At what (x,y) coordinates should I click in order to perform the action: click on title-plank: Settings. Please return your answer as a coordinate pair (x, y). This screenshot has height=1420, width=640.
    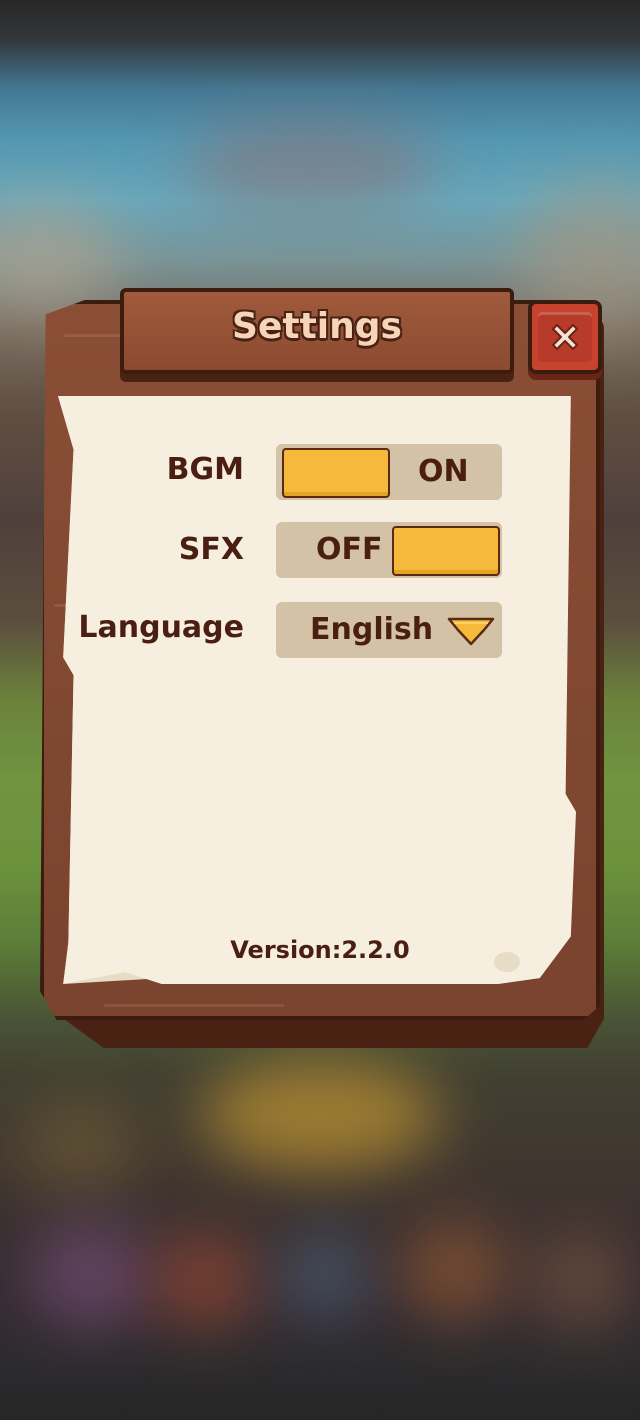
    Looking at the image, I should click on (317, 331).